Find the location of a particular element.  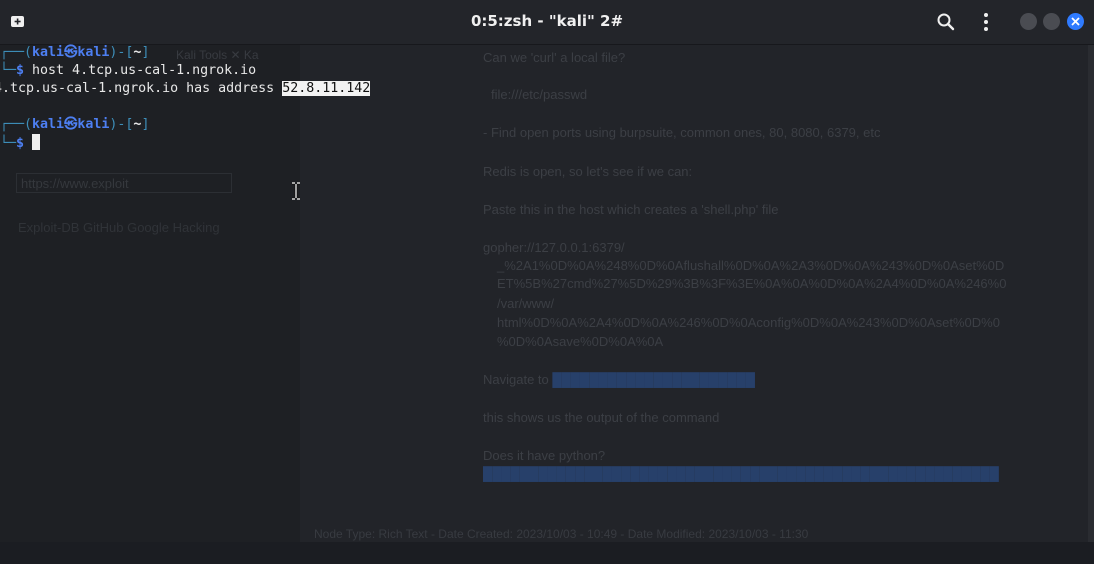

maximize-icon is located at coordinates (1051, 21).